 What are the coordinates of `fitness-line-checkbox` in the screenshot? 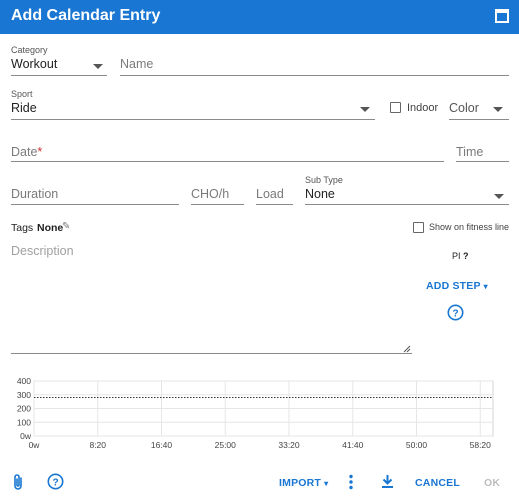 It's located at (418, 227).